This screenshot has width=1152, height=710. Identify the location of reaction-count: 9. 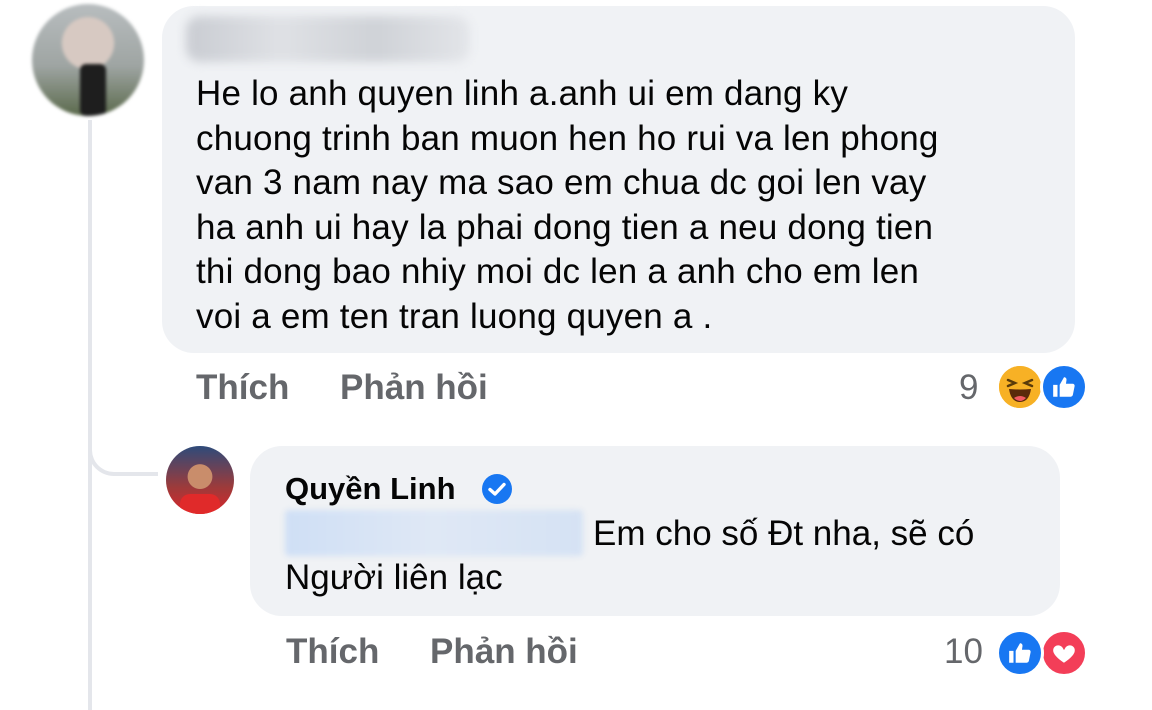
(968, 388).